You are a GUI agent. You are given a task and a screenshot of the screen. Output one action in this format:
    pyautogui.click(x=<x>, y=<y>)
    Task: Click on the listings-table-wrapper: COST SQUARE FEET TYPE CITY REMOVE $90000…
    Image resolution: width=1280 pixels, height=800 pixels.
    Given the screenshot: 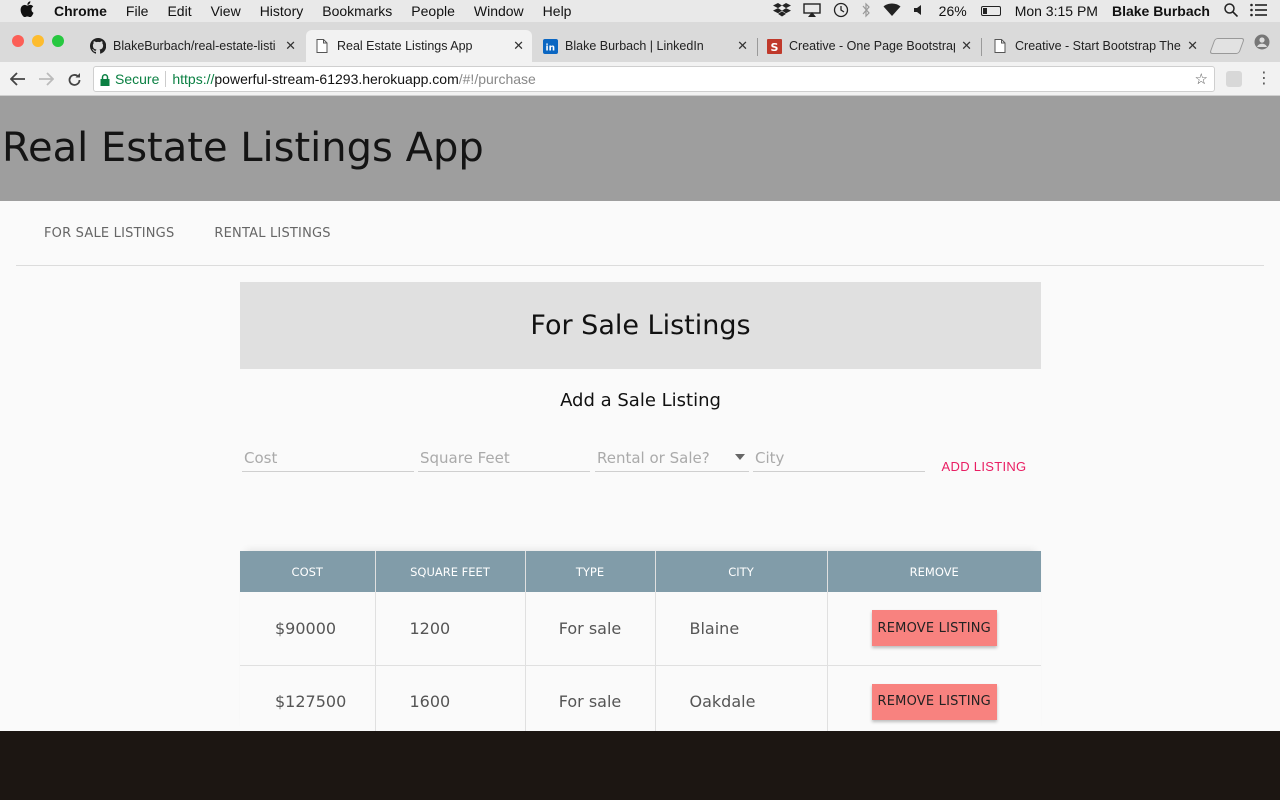 What is the action you would take?
    pyautogui.click(x=640, y=641)
    